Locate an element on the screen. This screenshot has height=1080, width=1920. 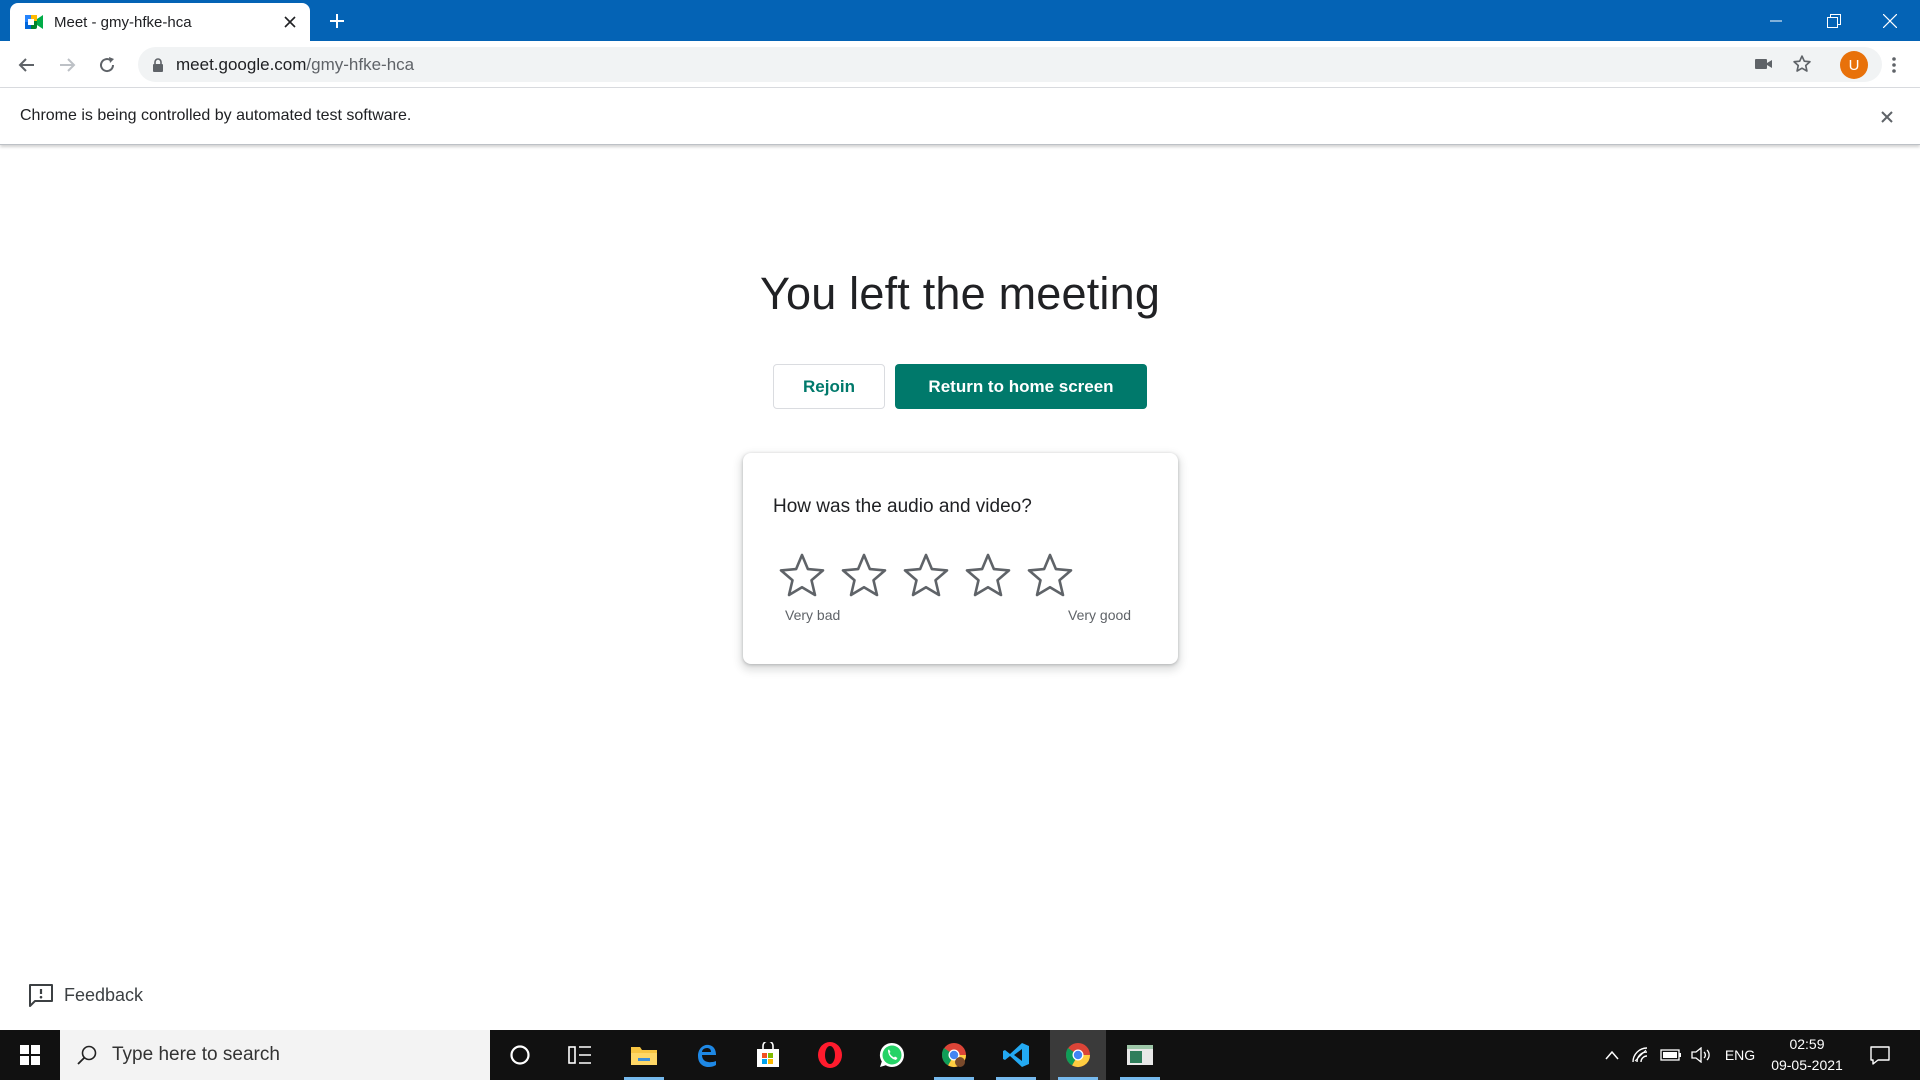
notepad-app-icon is located at coordinates (1140, 1055).